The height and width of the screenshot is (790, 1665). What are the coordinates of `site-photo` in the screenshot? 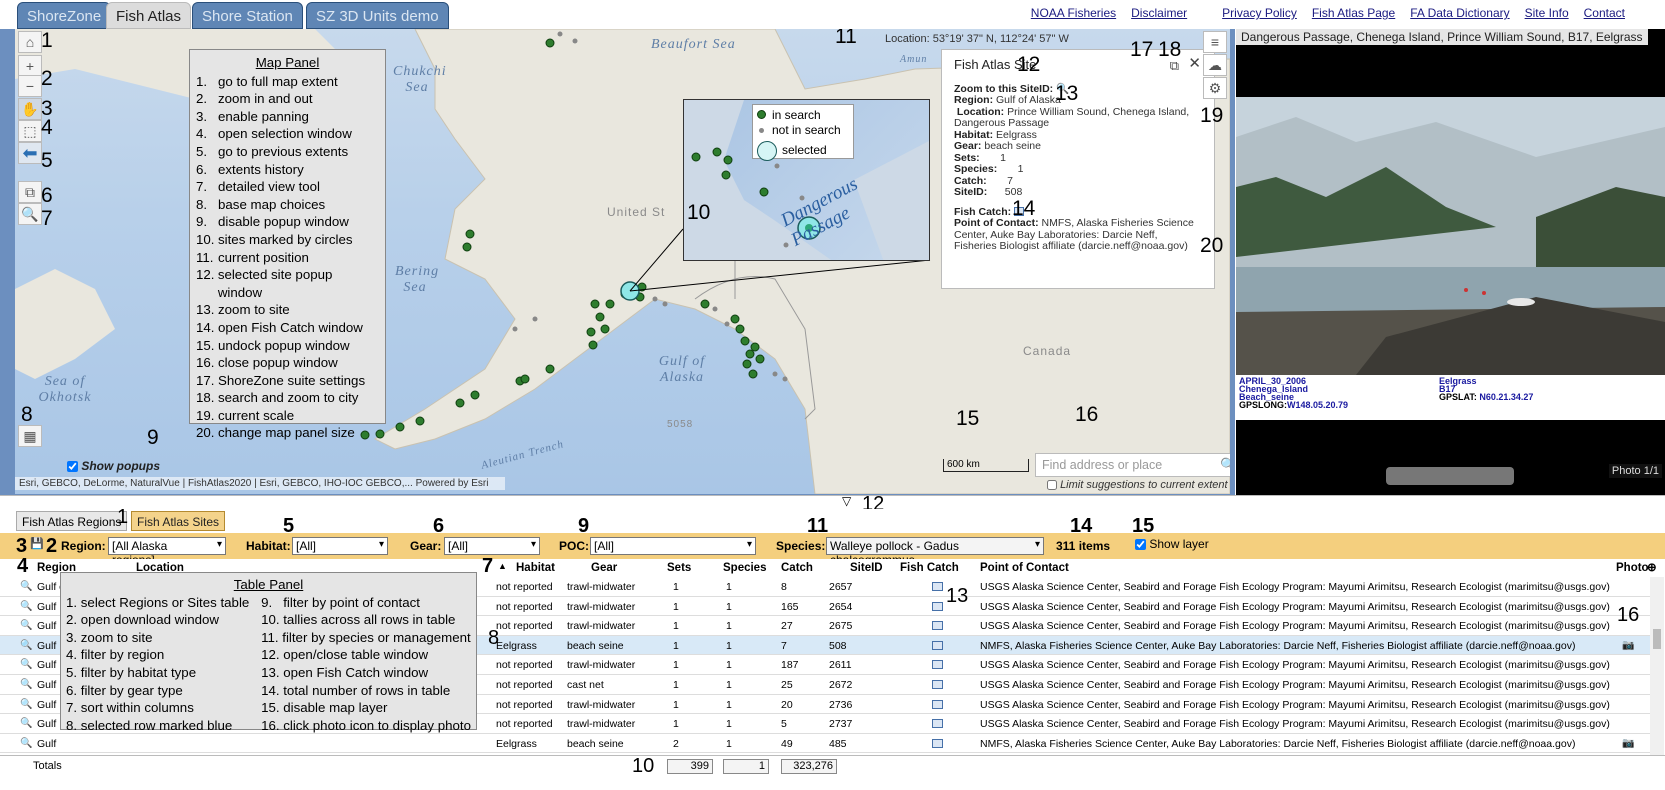 It's located at (1450, 236).